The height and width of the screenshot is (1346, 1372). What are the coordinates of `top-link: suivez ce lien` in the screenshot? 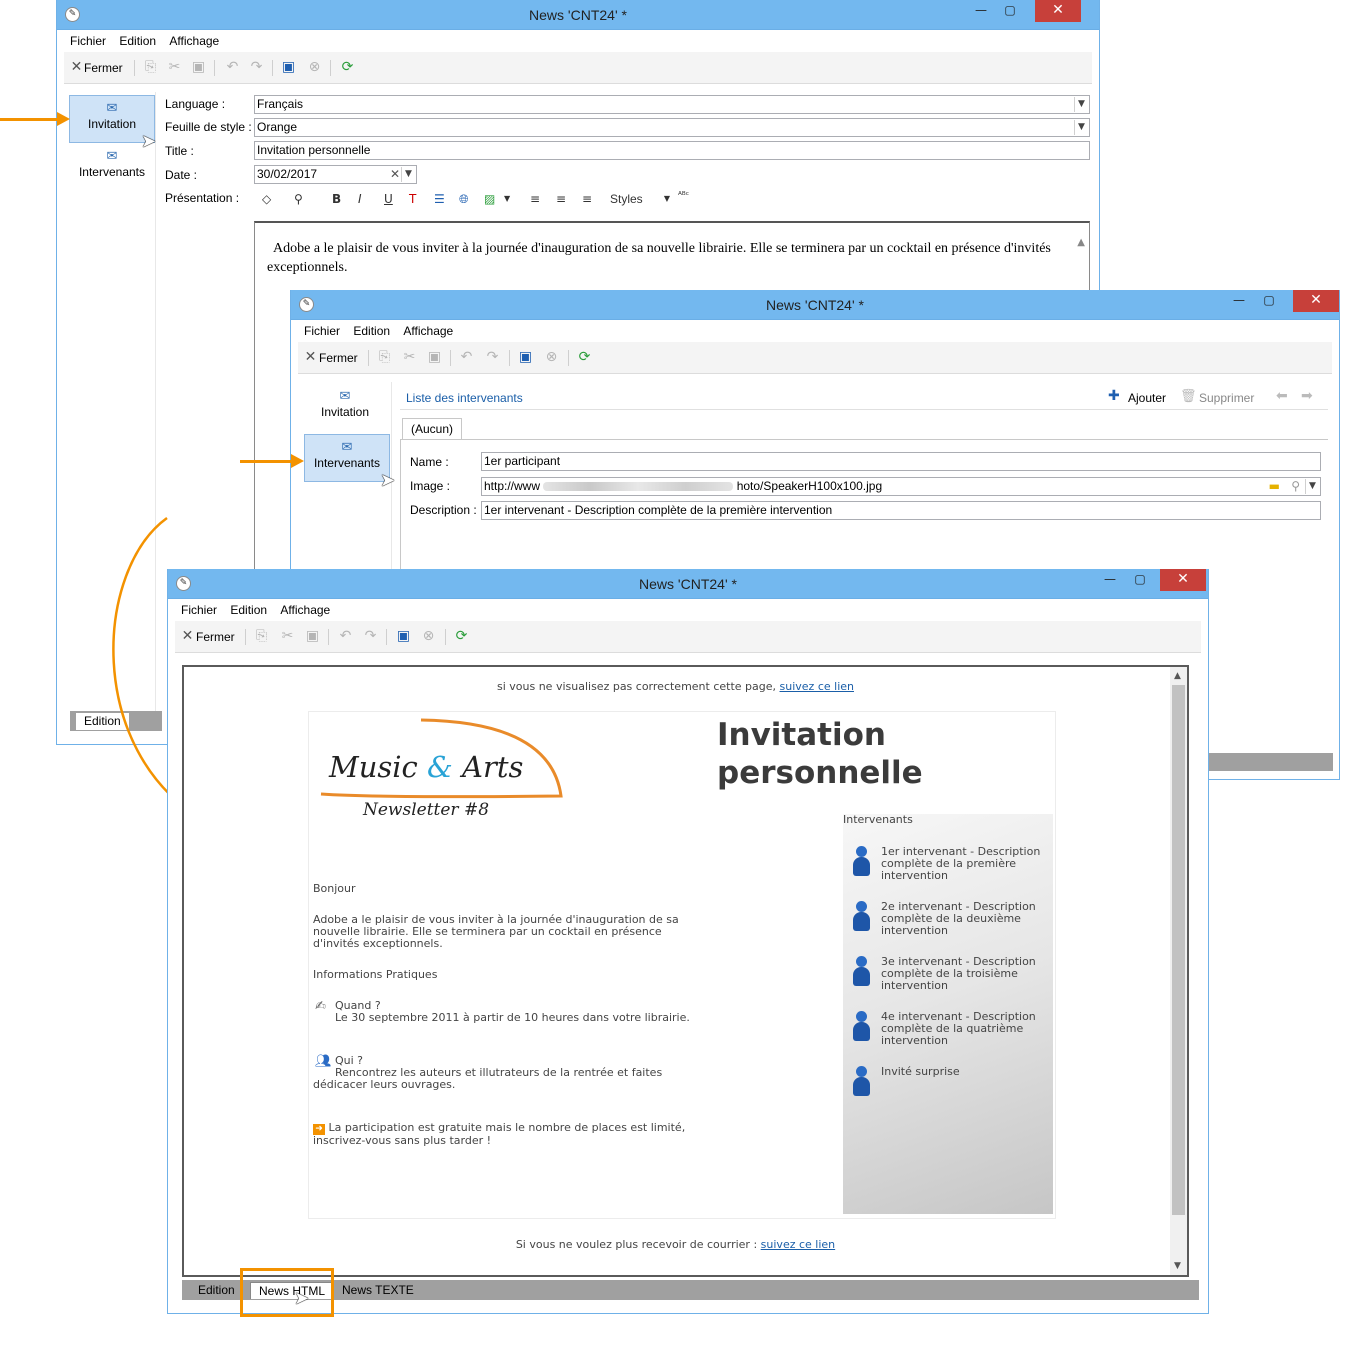 It's located at (817, 686).